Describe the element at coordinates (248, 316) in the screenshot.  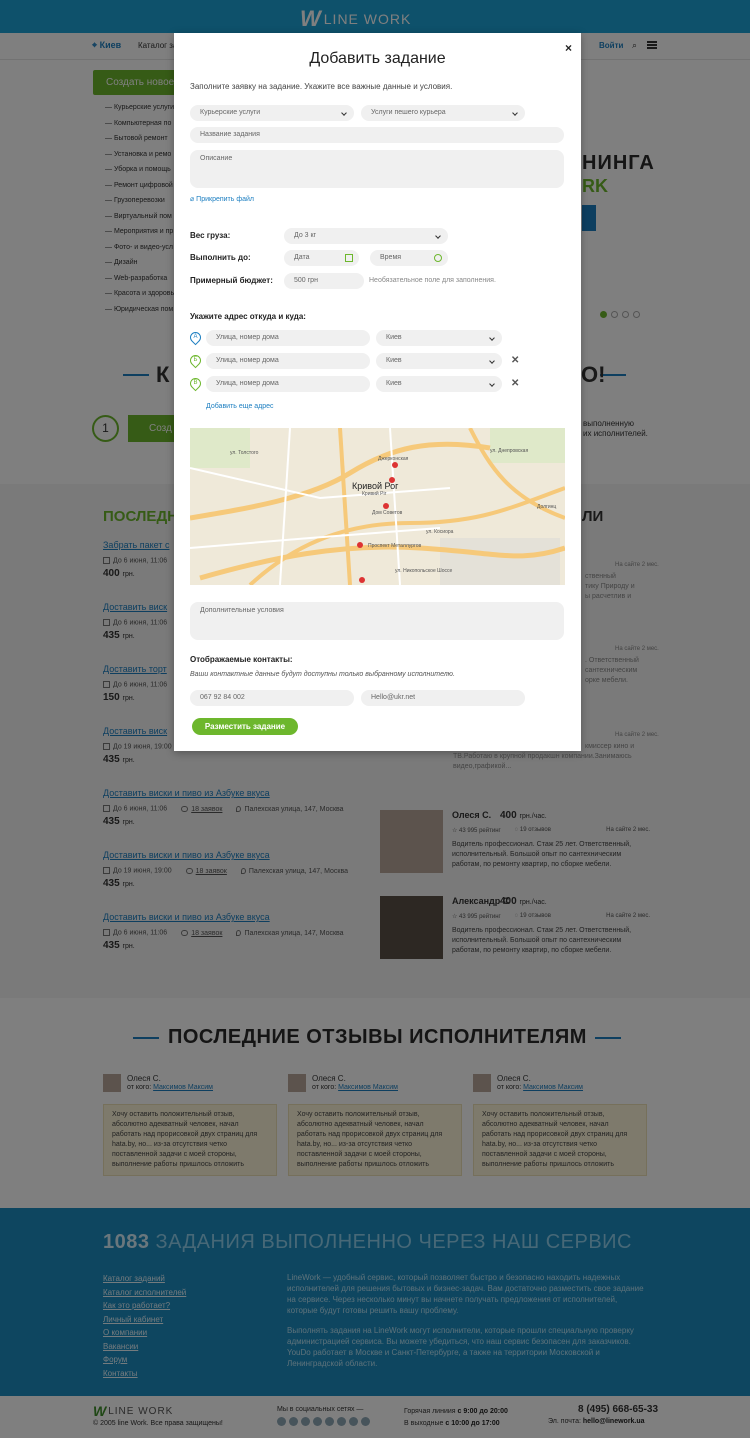
I see `address-label: Укажите адрес откуда и куда:` at that location.